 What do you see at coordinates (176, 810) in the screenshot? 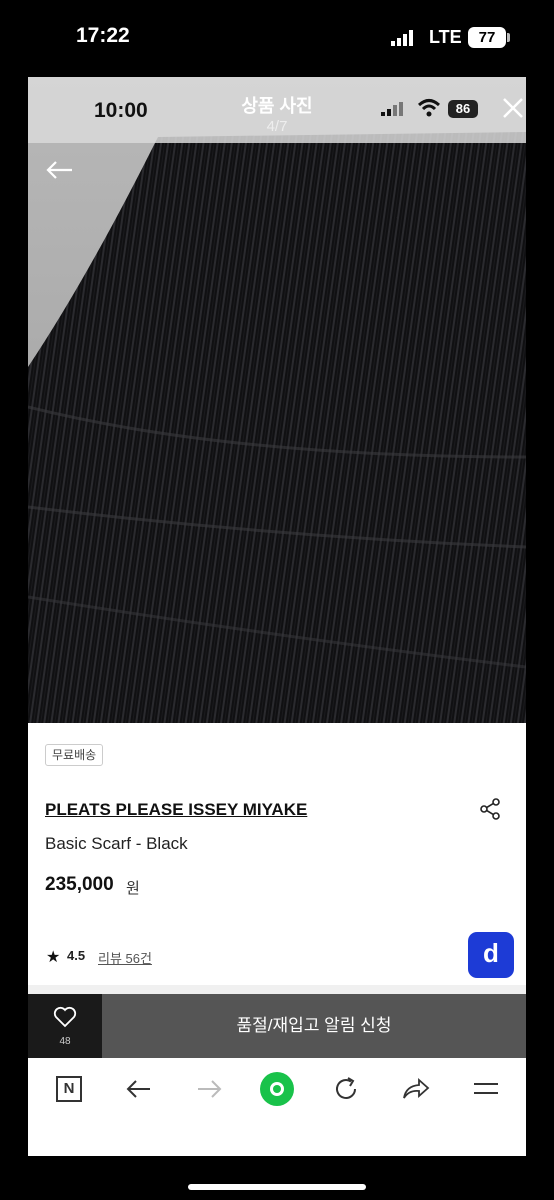
I see `brand-link: PLEATS PLEASE ISSEY MIYAKE` at bounding box center [176, 810].